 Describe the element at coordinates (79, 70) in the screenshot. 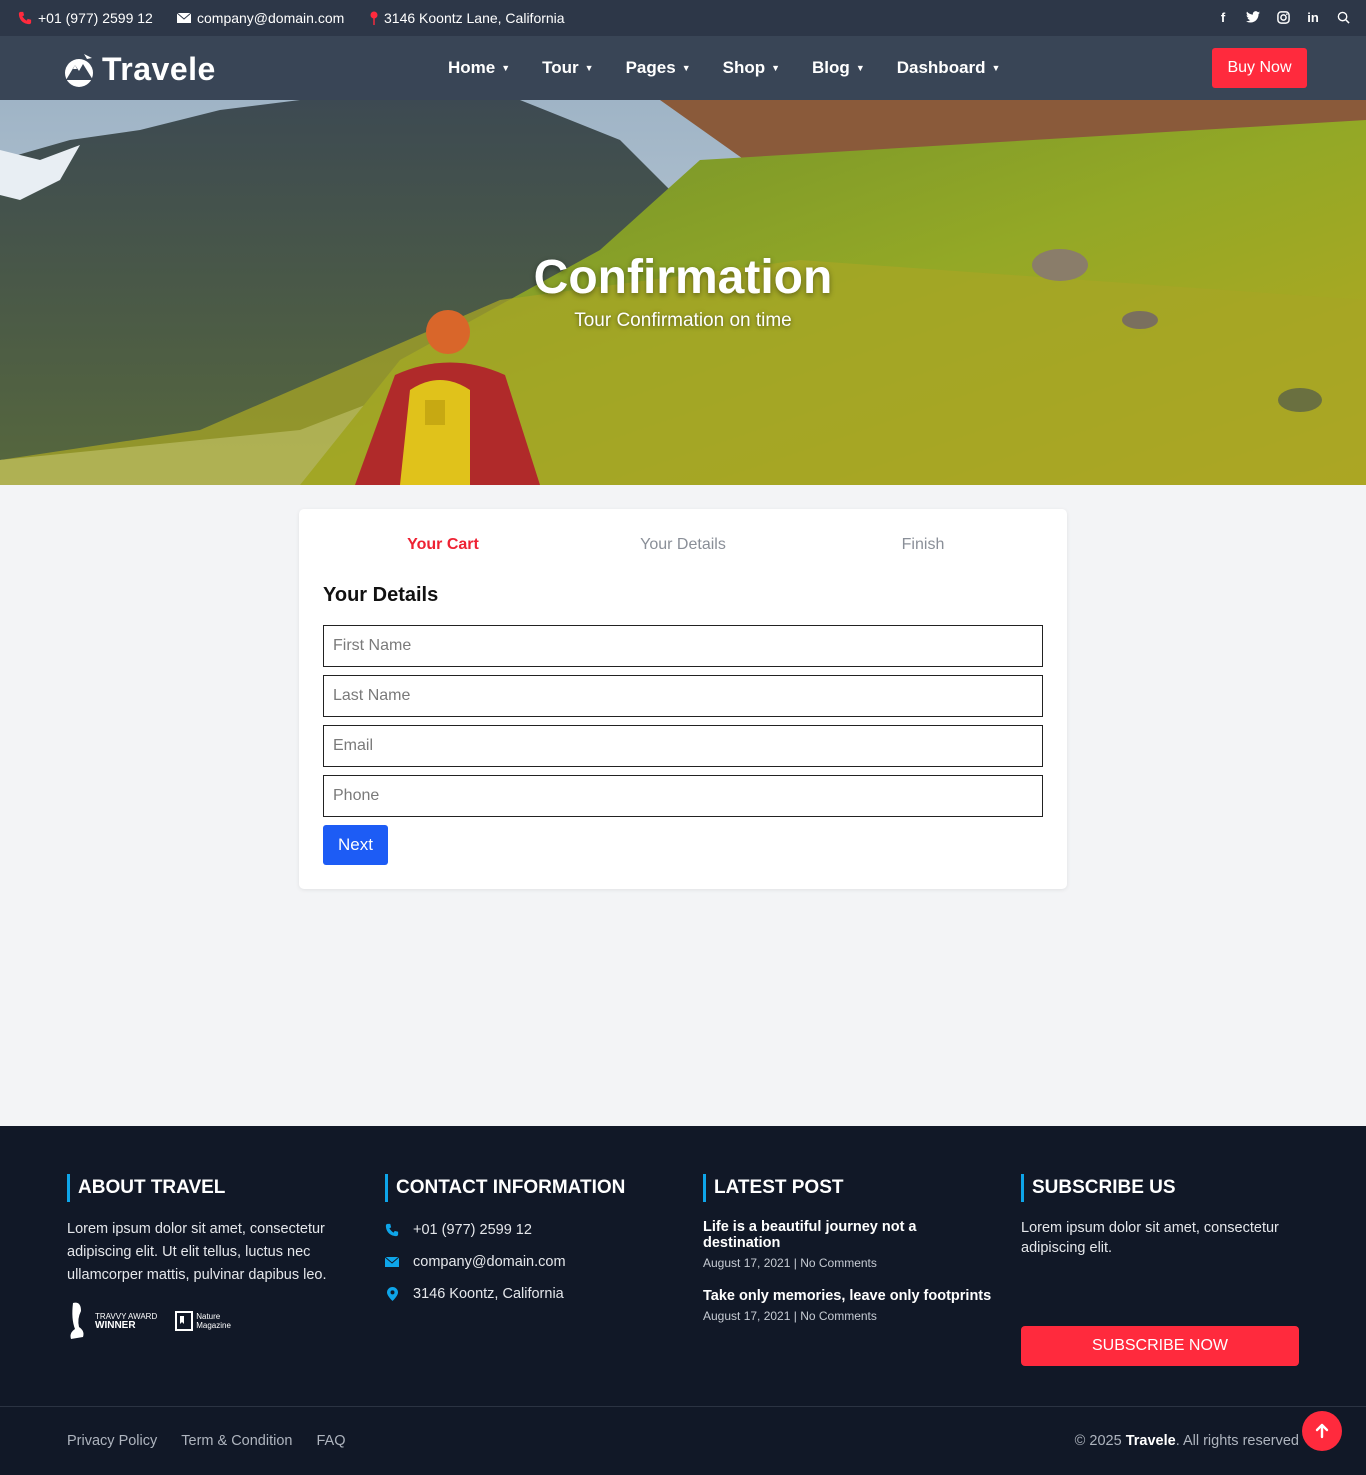

I see `logo-mountain-icon` at that location.